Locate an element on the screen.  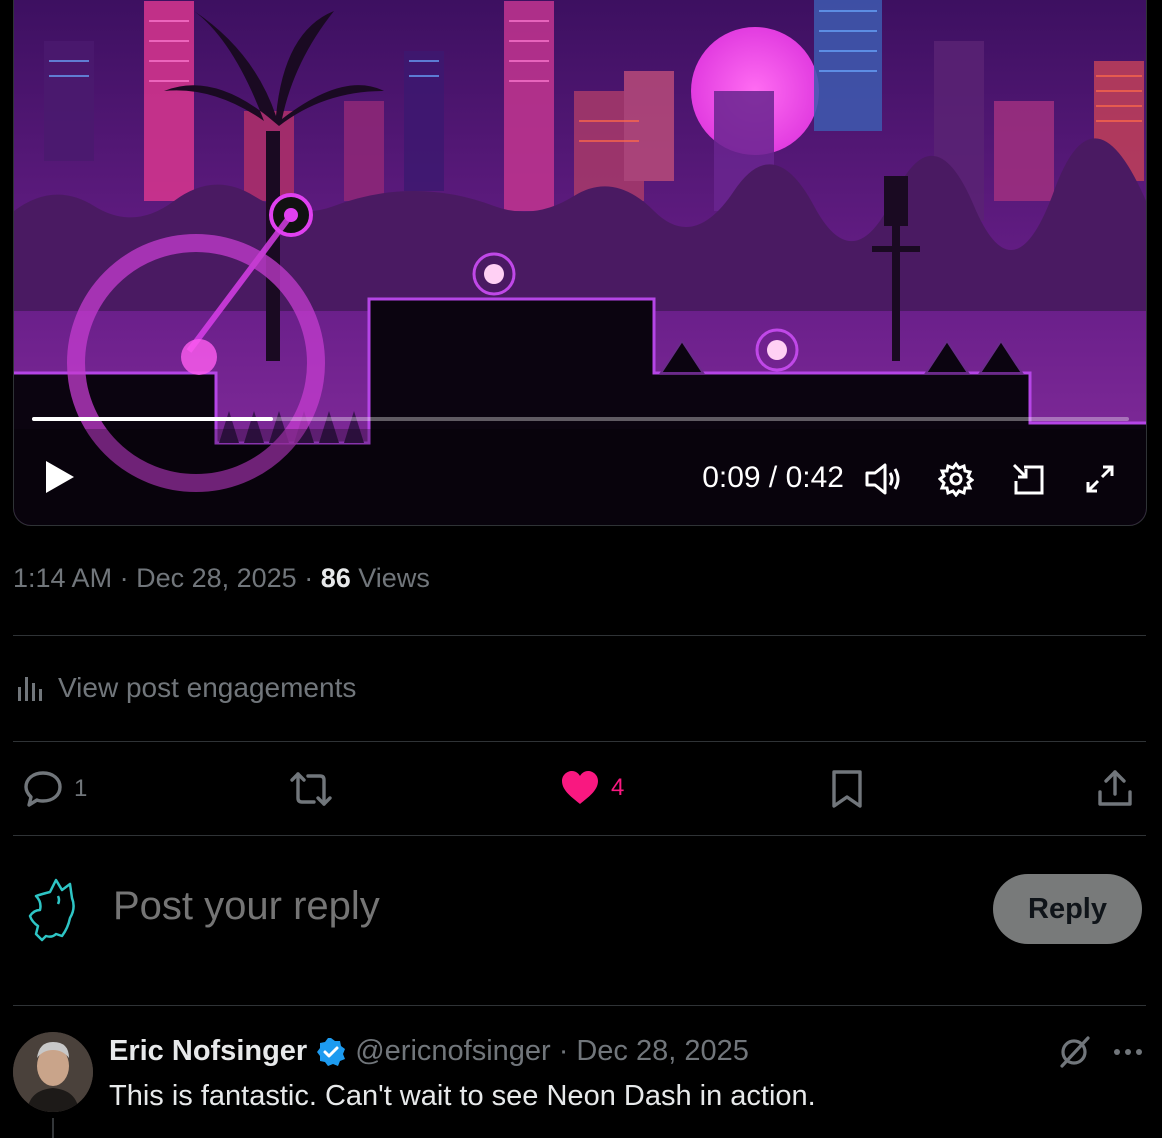
bookmark-action-button is located at coordinates (847, 789).